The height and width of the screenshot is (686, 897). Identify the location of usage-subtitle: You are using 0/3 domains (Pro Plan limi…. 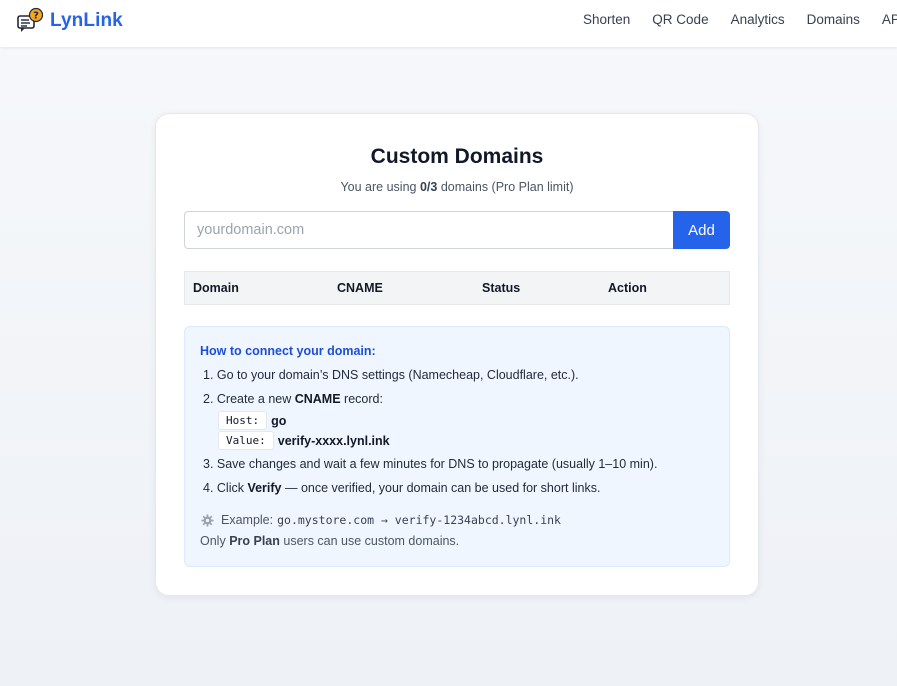
(457, 187).